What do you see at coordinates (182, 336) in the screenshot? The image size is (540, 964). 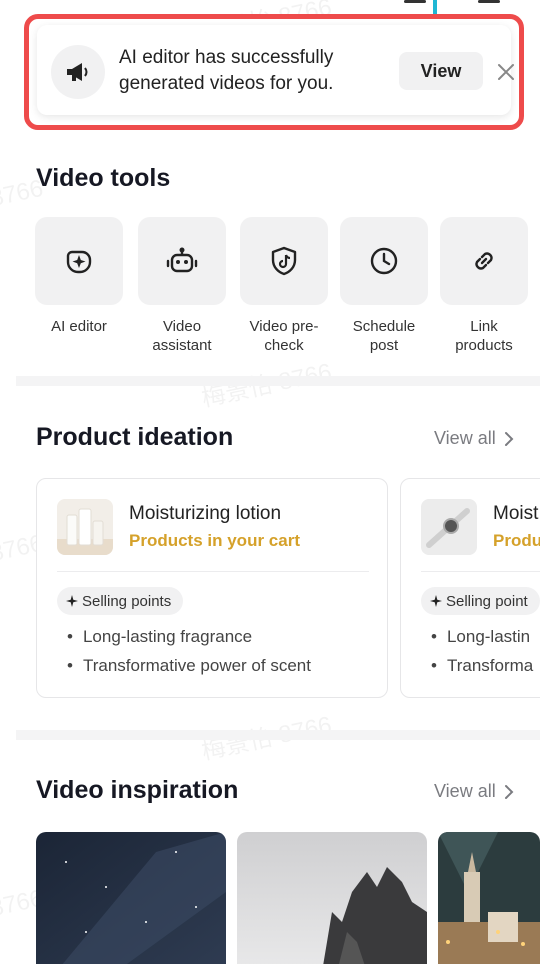 I see `tool-label: Video assistant` at bounding box center [182, 336].